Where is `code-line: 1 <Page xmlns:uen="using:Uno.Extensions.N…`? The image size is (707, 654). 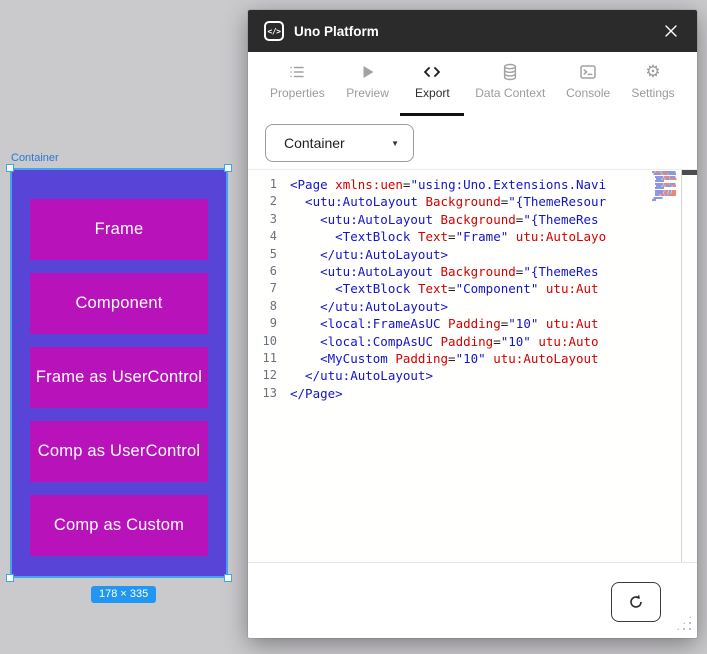 code-line: 1 <Page xmlns:uen="using:Uno.Extensions.N… is located at coordinates (472, 184).